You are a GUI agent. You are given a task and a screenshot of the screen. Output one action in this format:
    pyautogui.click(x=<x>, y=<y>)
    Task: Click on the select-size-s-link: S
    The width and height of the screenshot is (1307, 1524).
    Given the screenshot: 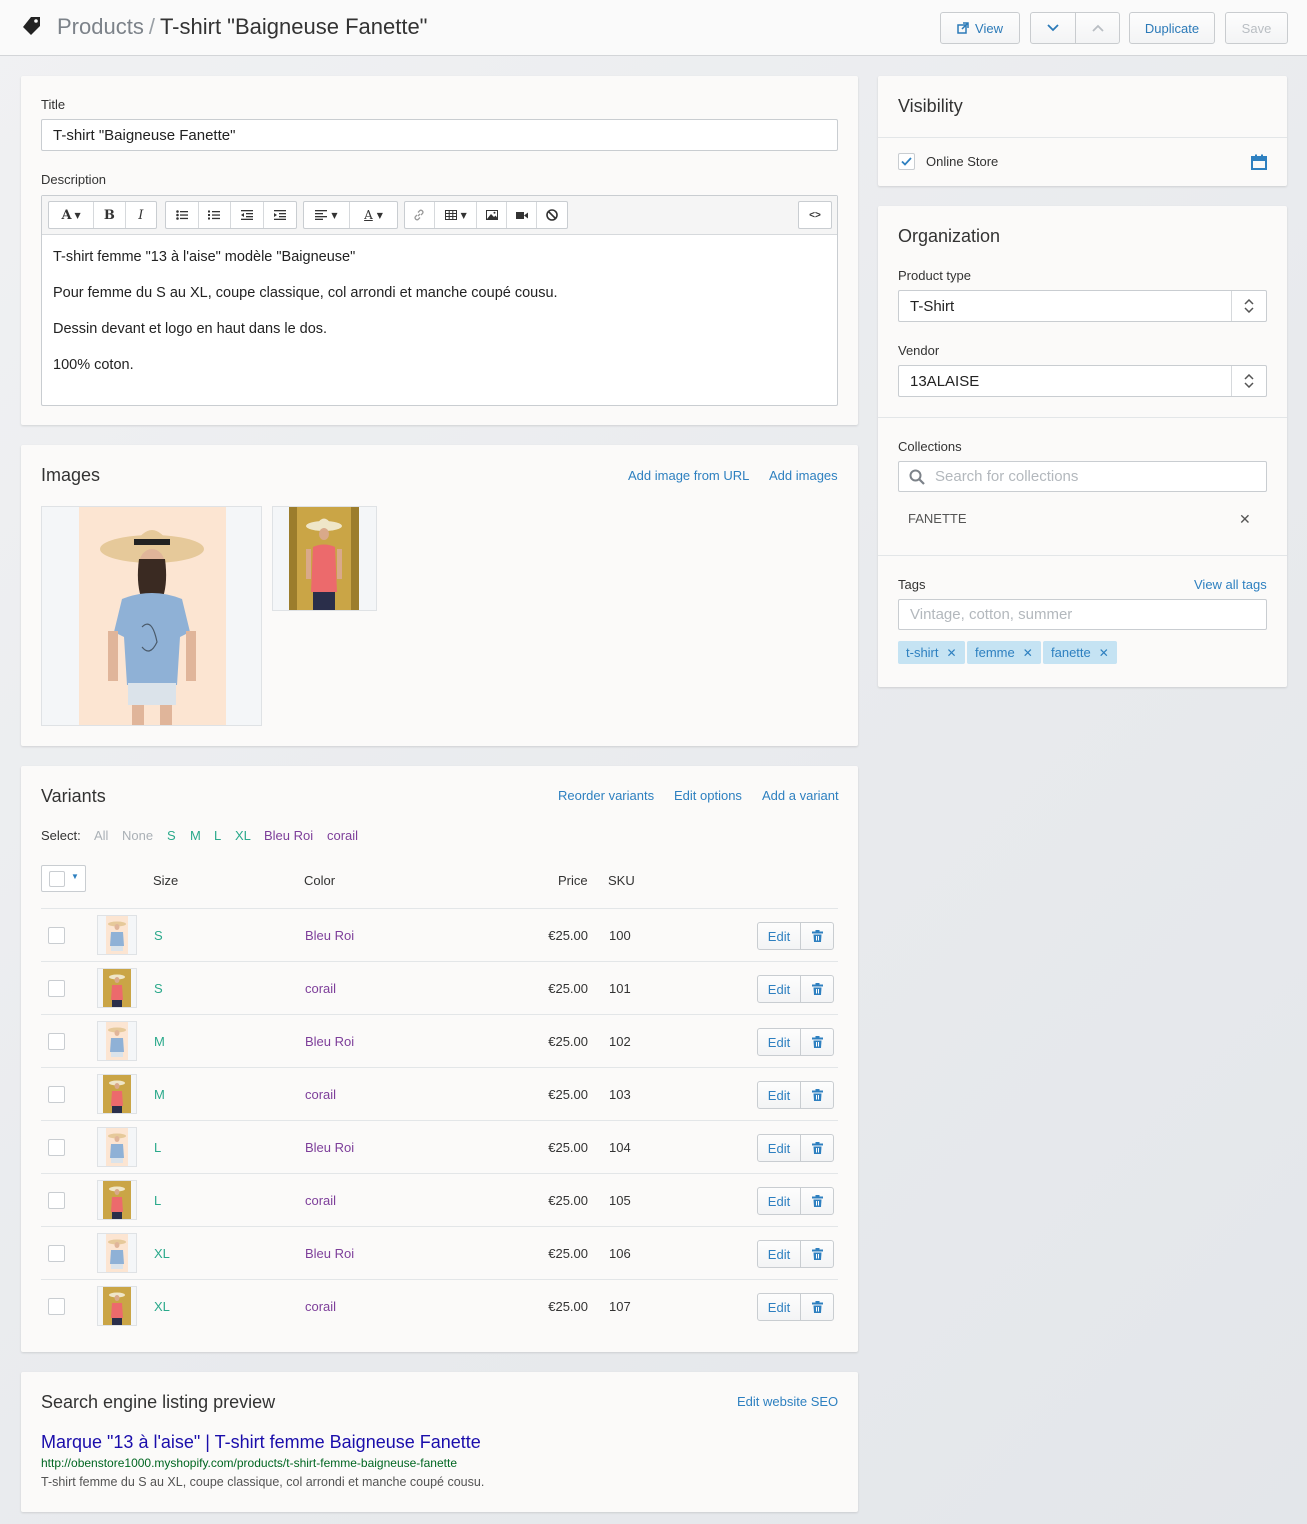 What is the action you would take?
    pyautogui.click(x=171, y=835)
    